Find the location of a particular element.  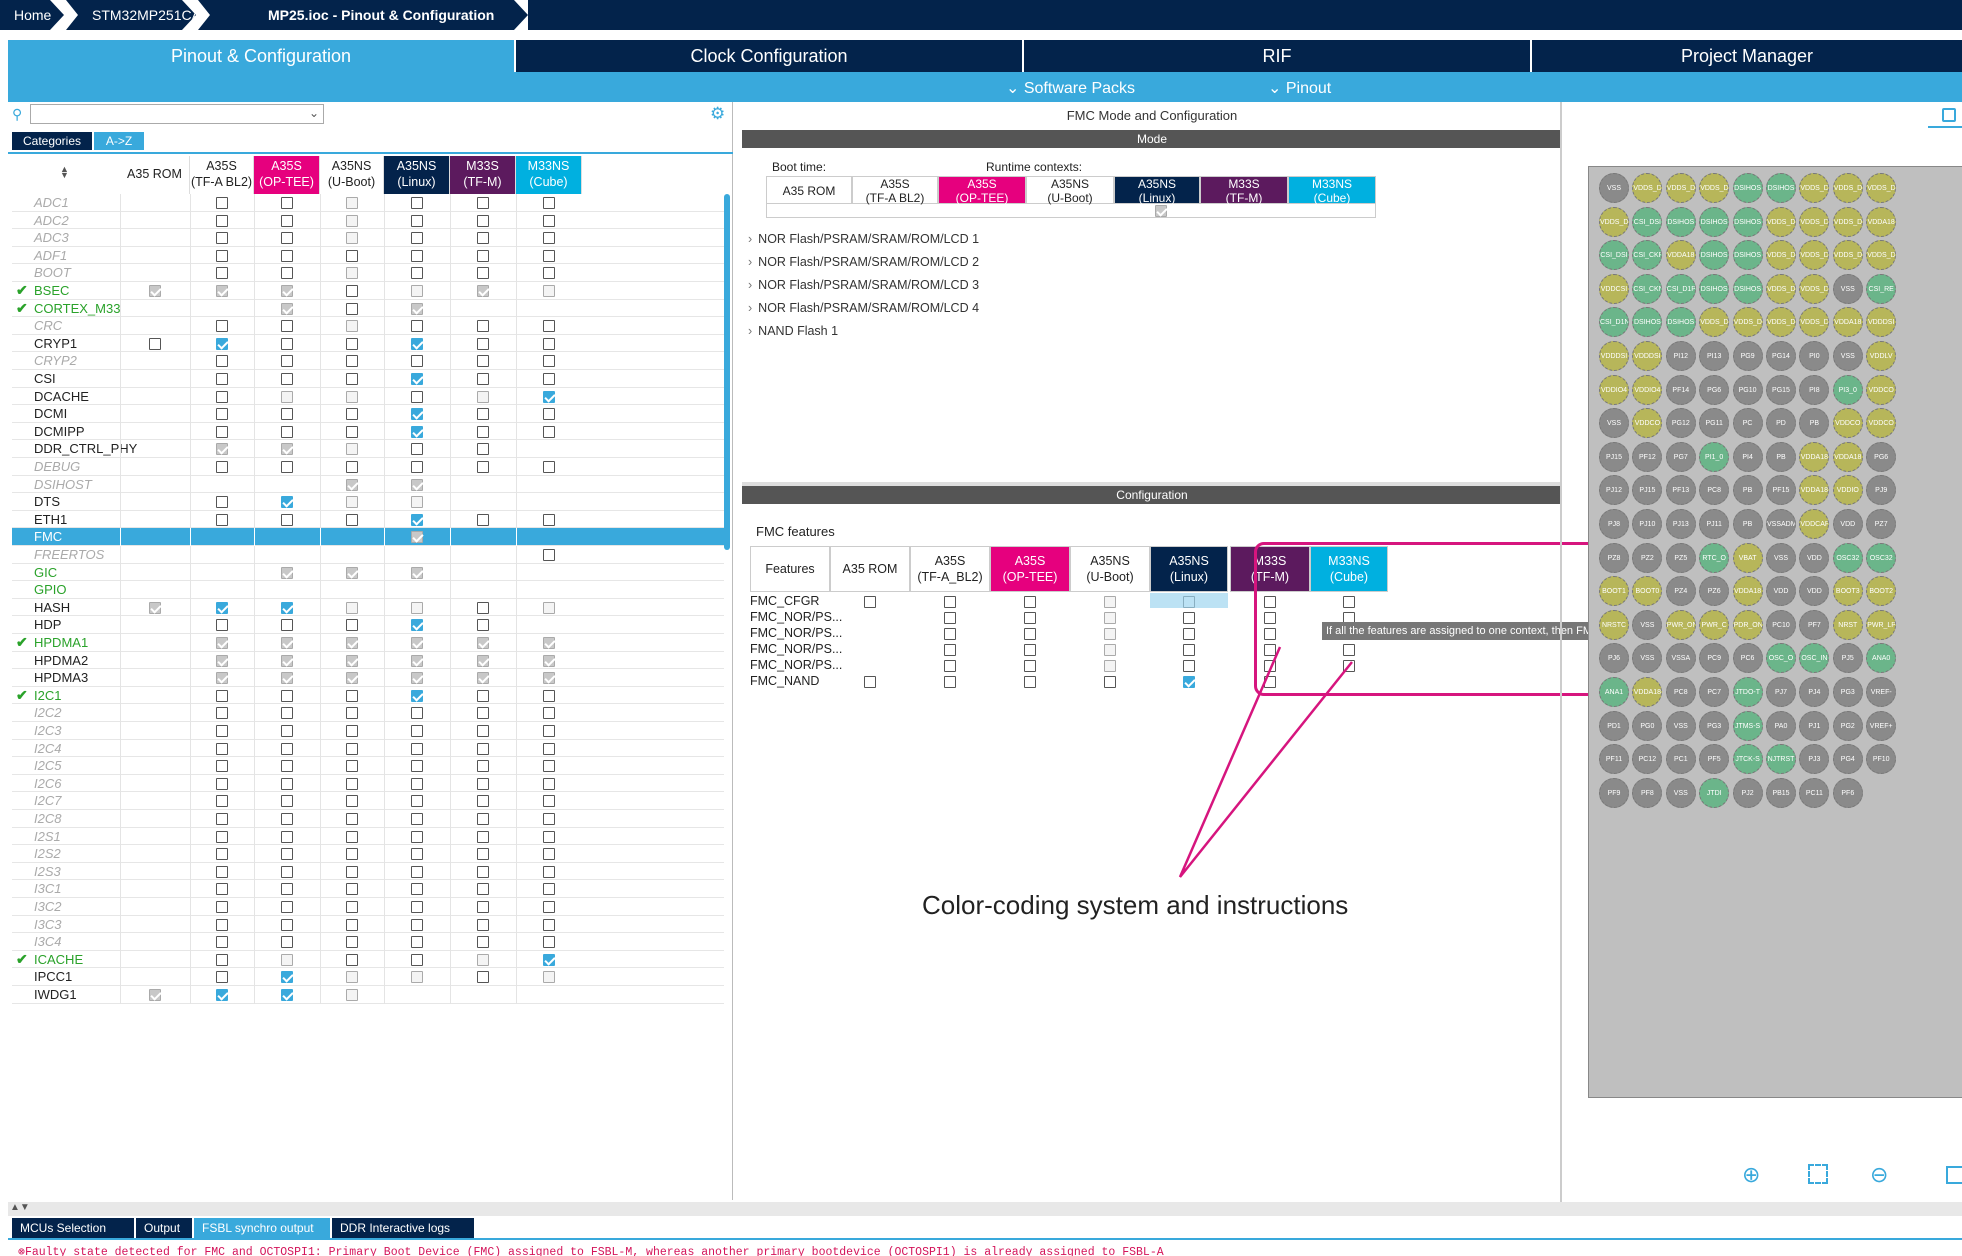

chip-pin: PJ11 is located at coordinates (1714, 524).